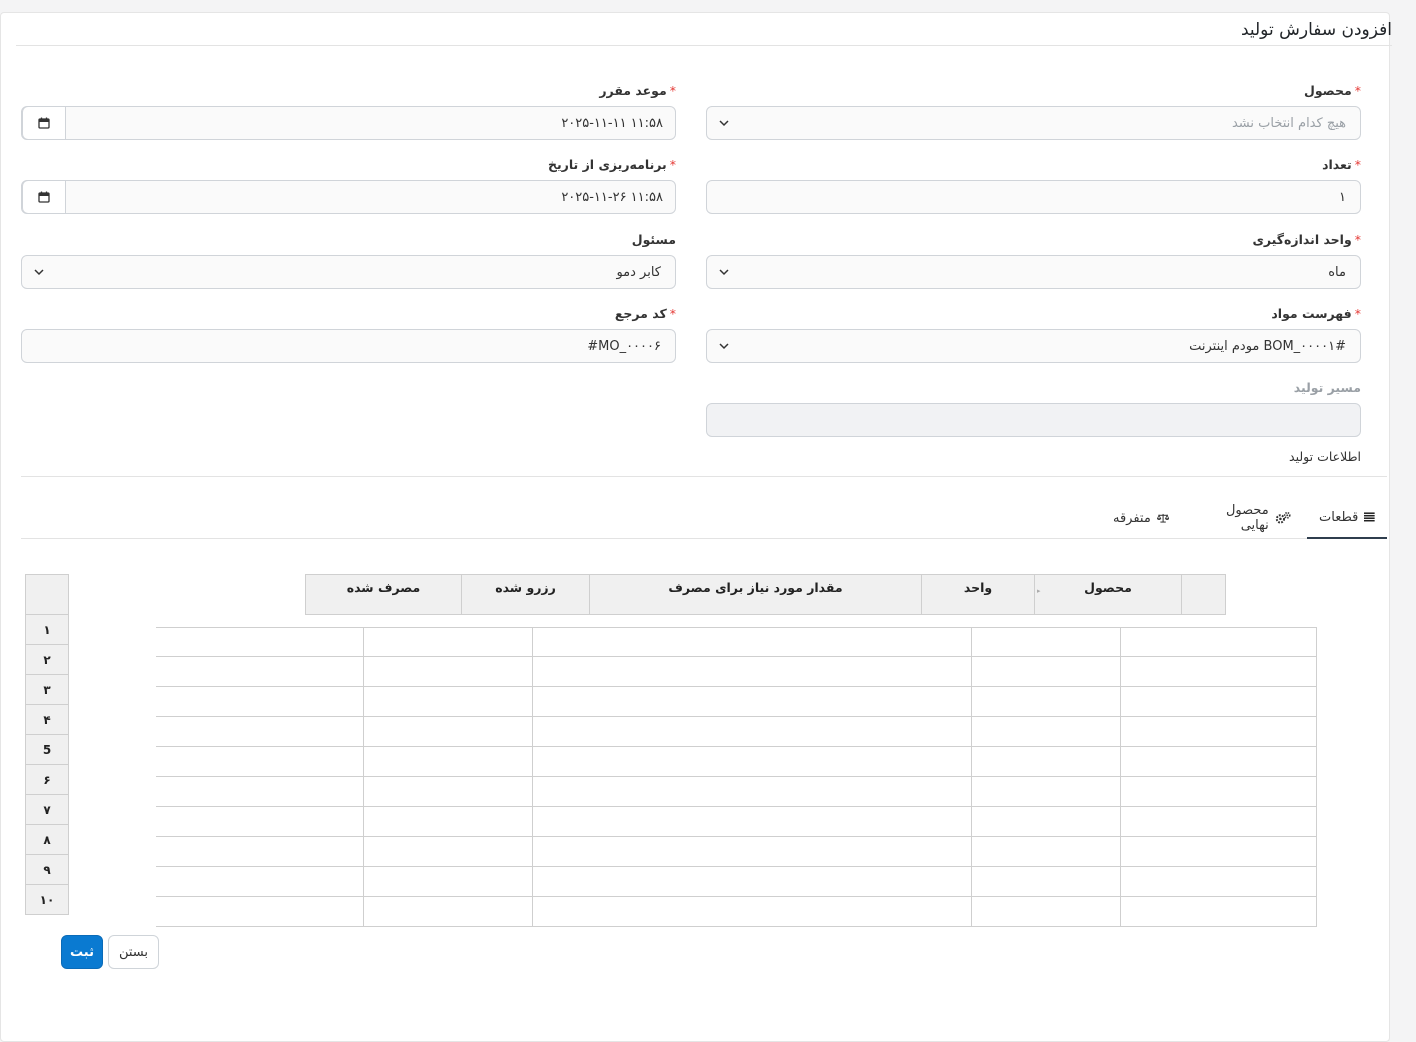 The height and width of the screenshot is (1042, 1416). I want to click on row-number: 5, so click(47, 750).